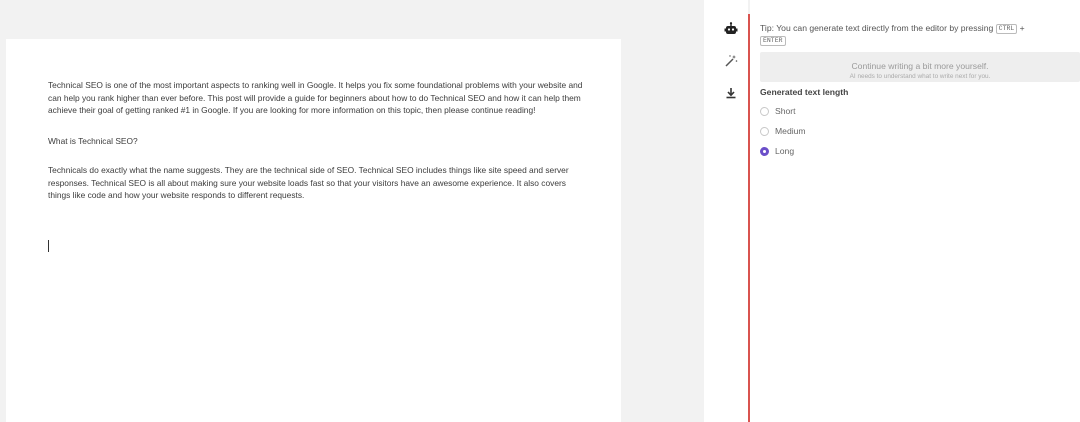 The height and width of the screenshot is (422, 1080). I want to click on text-cursor, so click(48, 246).